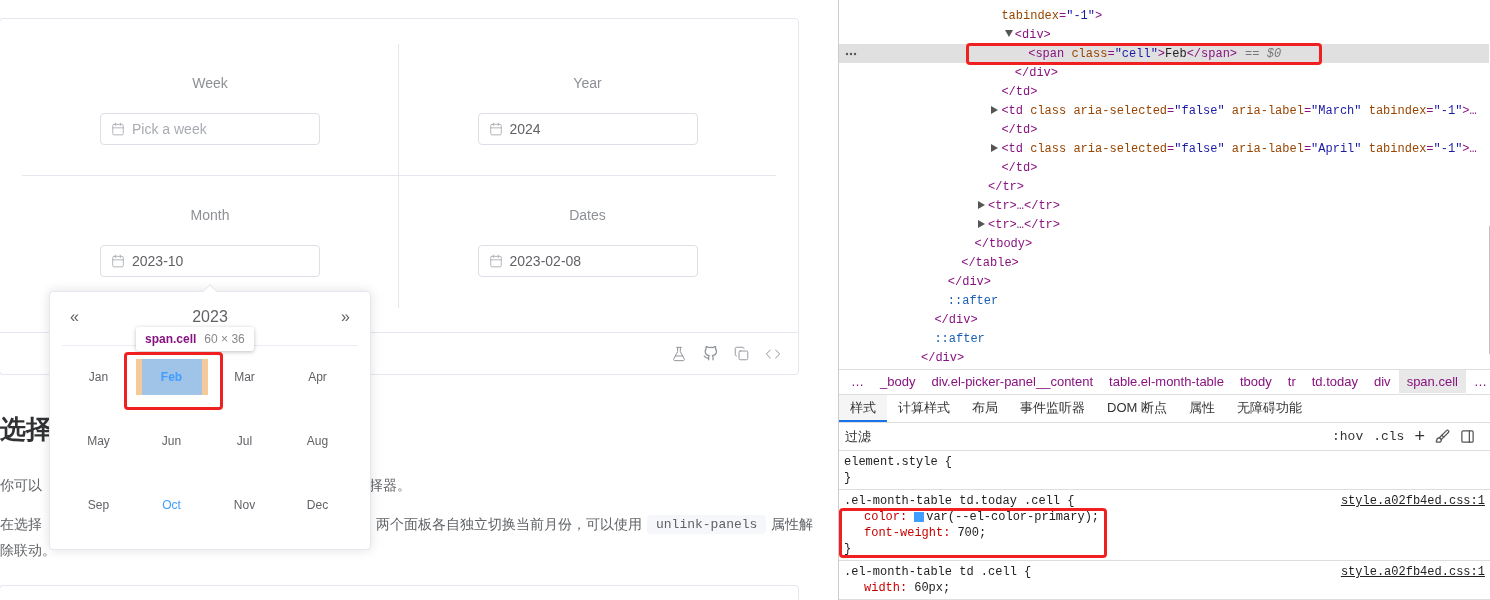 This screenshot has height=600, width=1490. Describe the element at coordinates (587, 261) in the screenshot. I see `date-picker-field: 2023-02-08` at that location.